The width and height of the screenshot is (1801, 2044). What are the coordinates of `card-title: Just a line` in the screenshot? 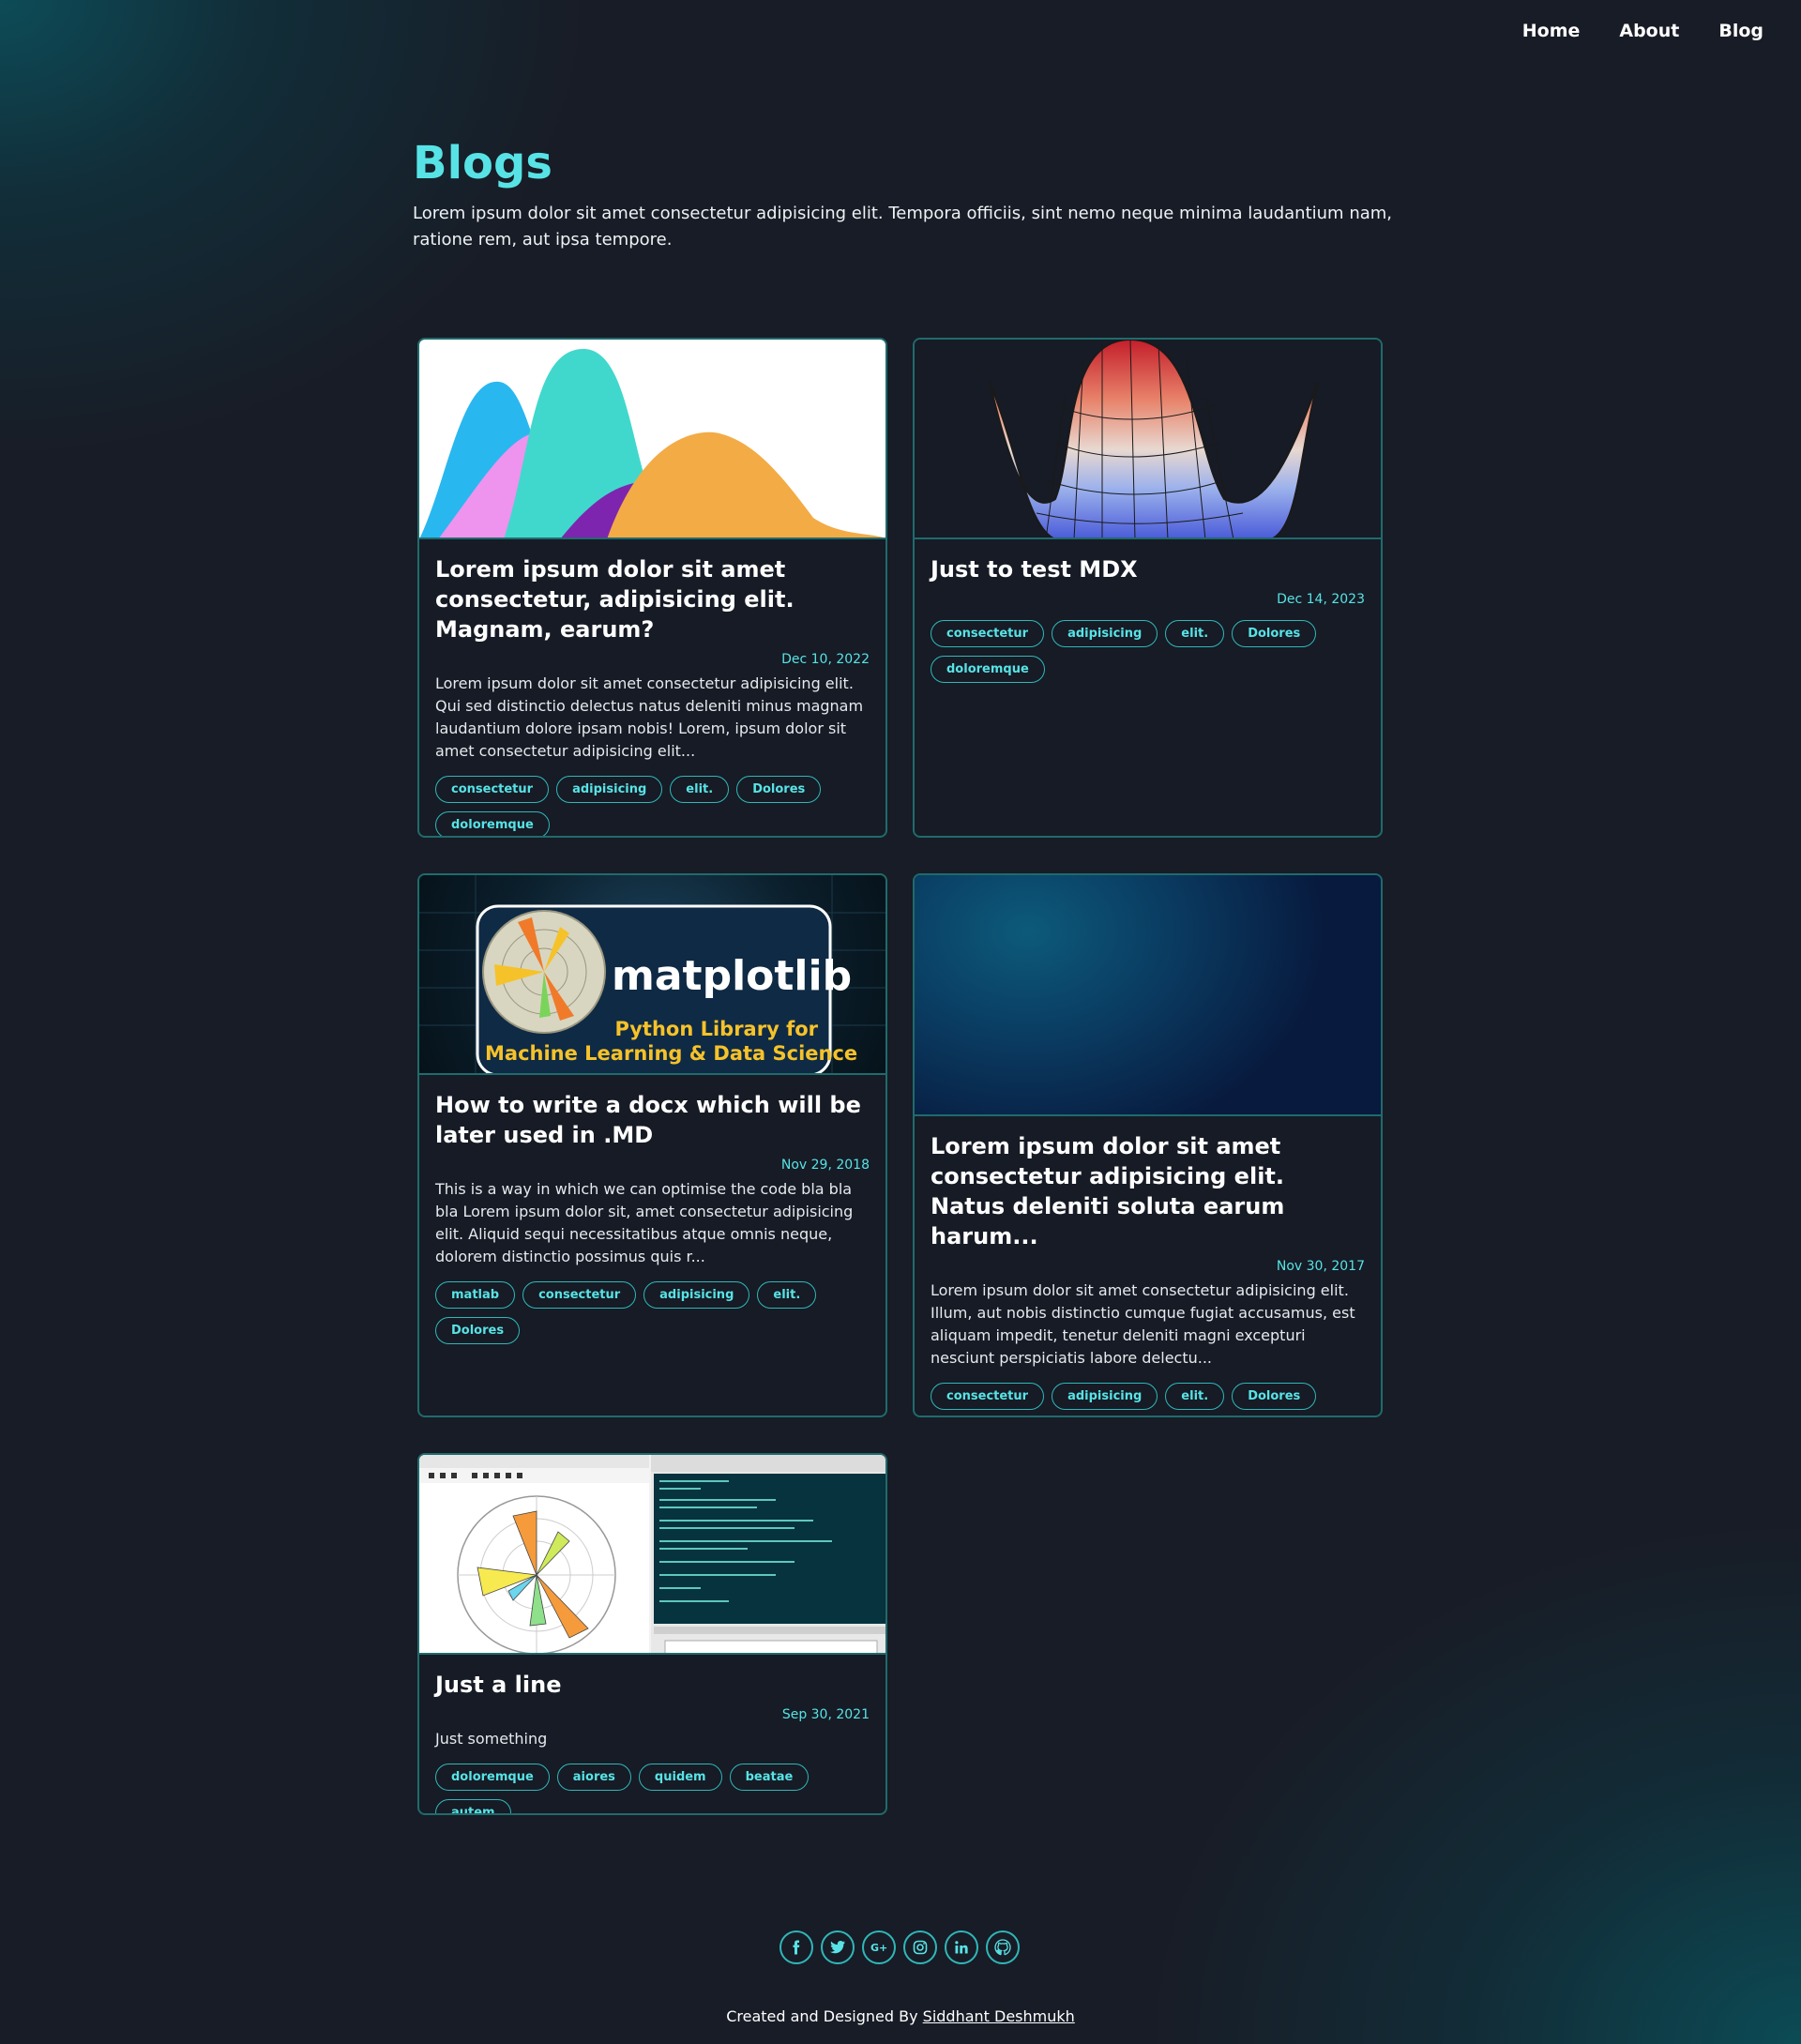 It's located at (652, 1685).